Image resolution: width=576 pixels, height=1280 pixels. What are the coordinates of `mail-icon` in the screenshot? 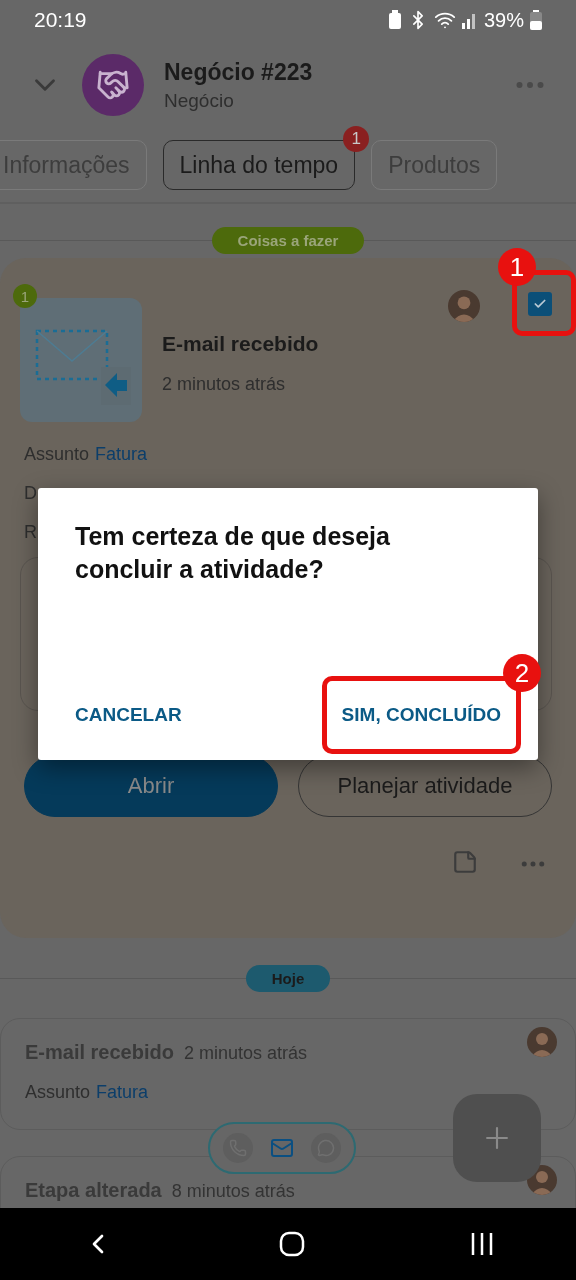 It's located at (282, 1148).